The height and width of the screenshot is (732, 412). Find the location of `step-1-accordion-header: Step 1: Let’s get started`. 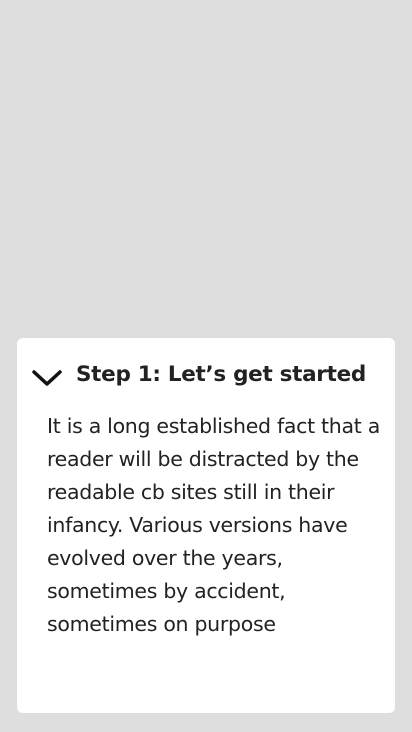

step-1-accordion-header: Step 1: Let’s get started is located at coordinates (206, 378).